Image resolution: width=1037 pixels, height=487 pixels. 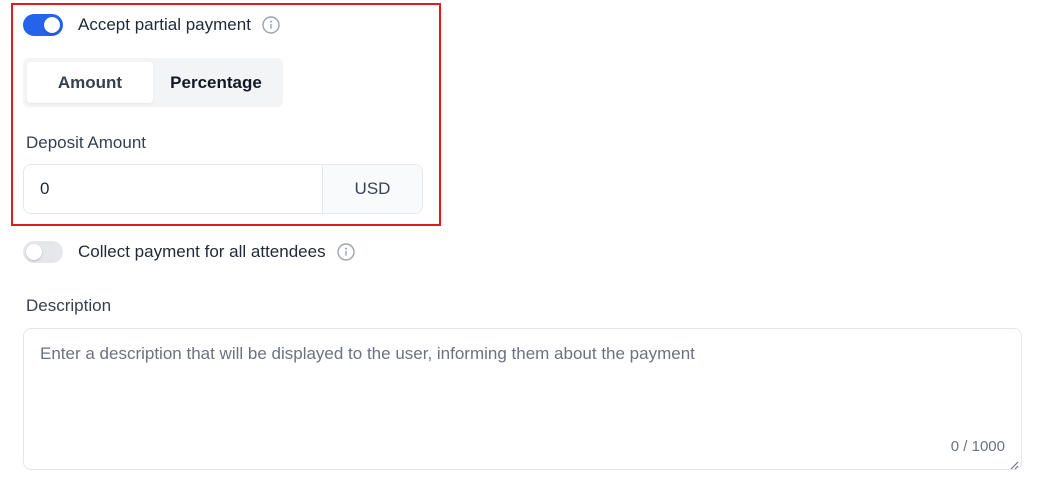 I want to click on deposit-type-percentage-option: Percentage, so click(x=216, y=82).